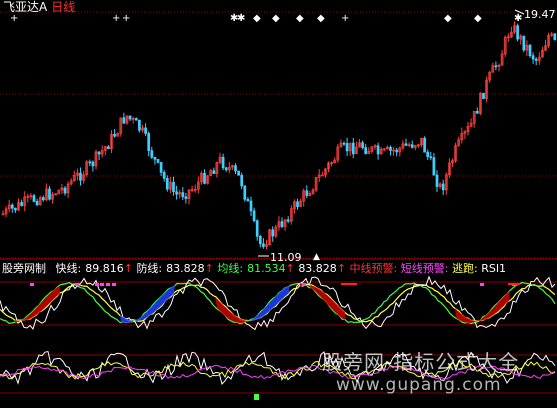 The width and height of the screenshot is (557, 408). I want to click on chart-title: 飞亚达A 日线, so click(39, 7).